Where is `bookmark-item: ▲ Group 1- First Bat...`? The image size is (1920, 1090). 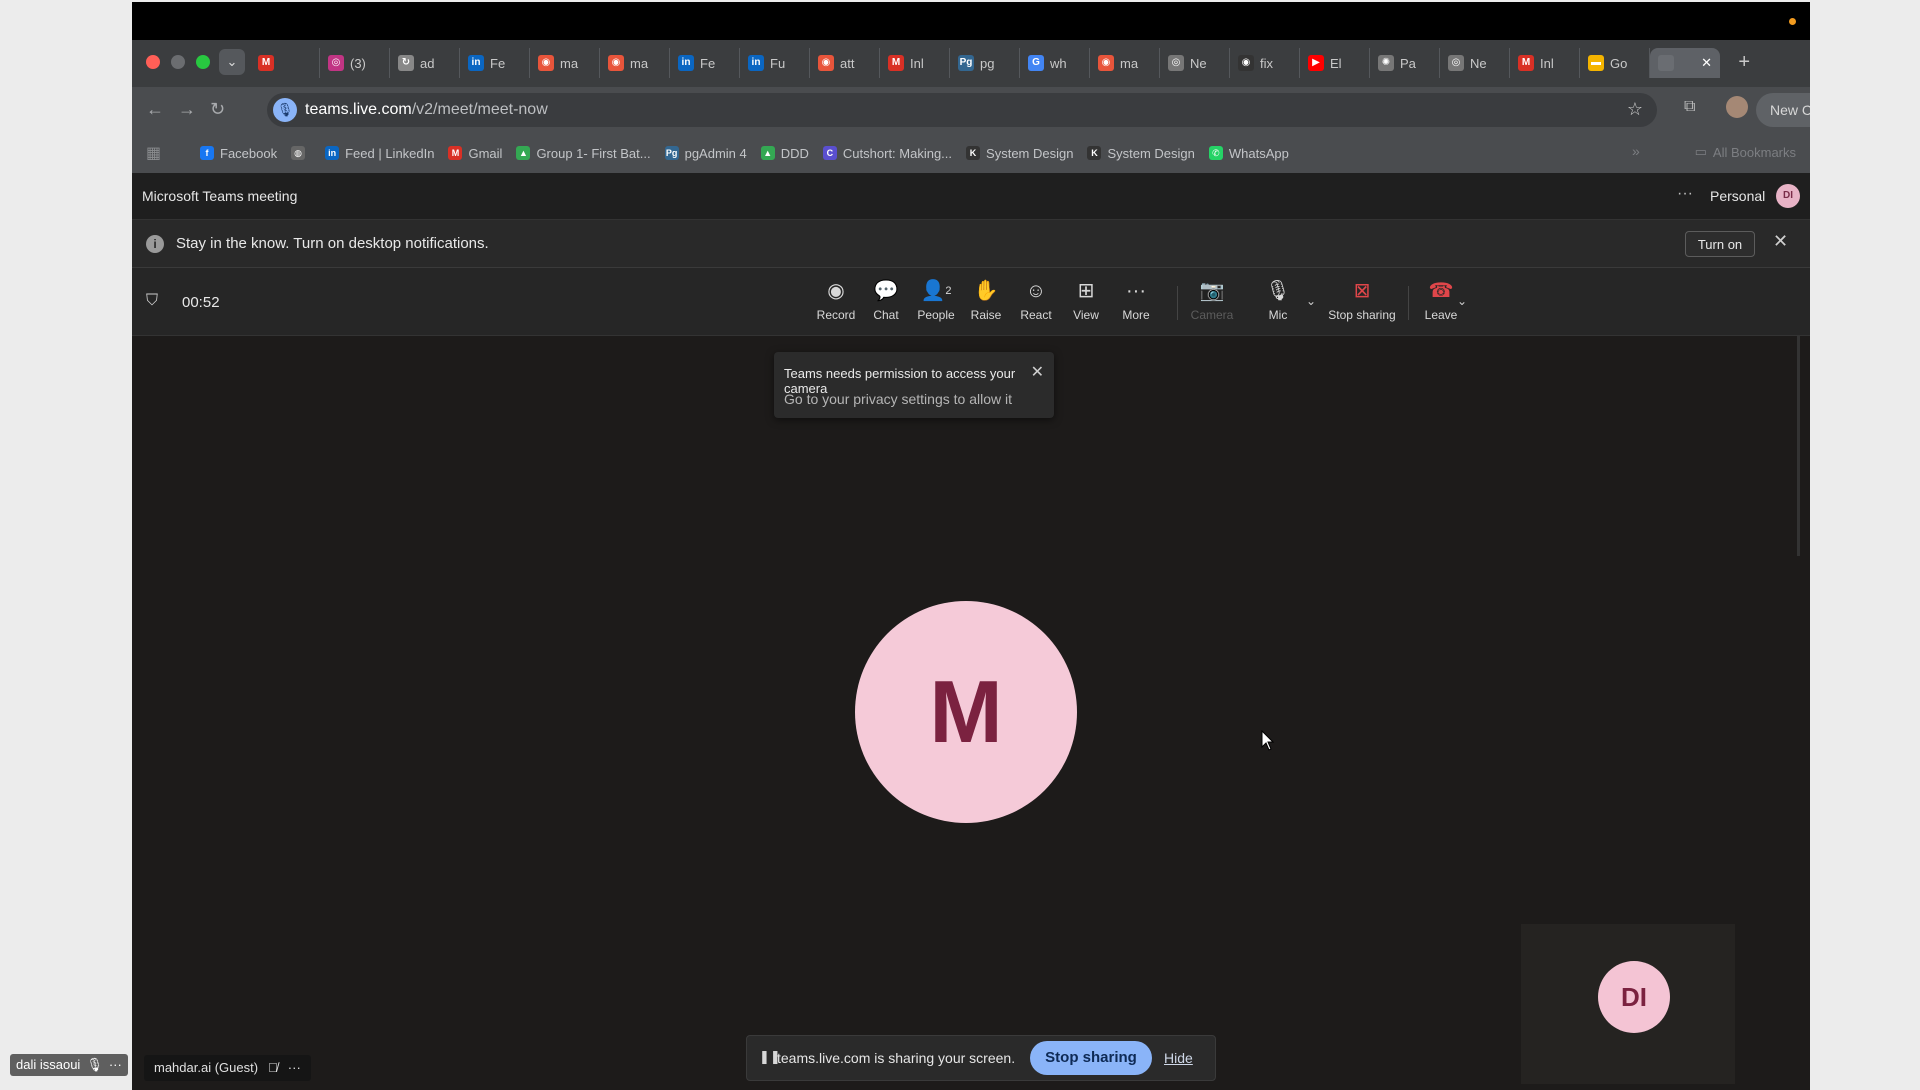
bookmark-item: ▲ Group 1- First Bat... is located at coordinates (583, 153).